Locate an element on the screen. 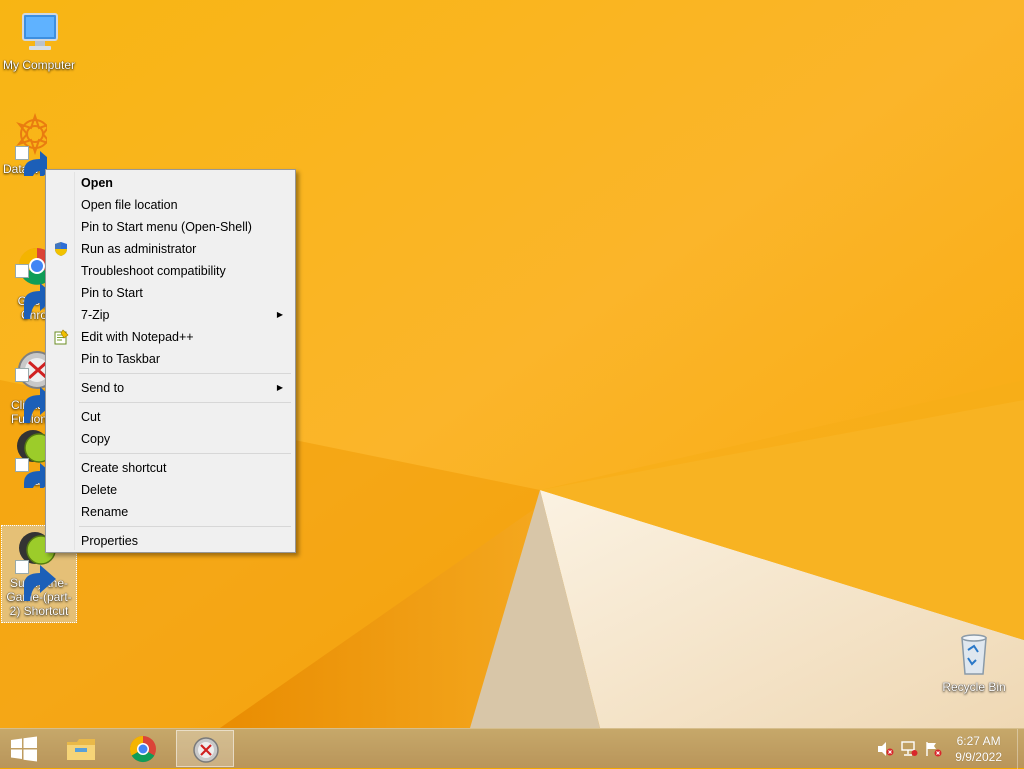  menu-item-send-to: Send to ▶ is located at coordinates (170, 388).